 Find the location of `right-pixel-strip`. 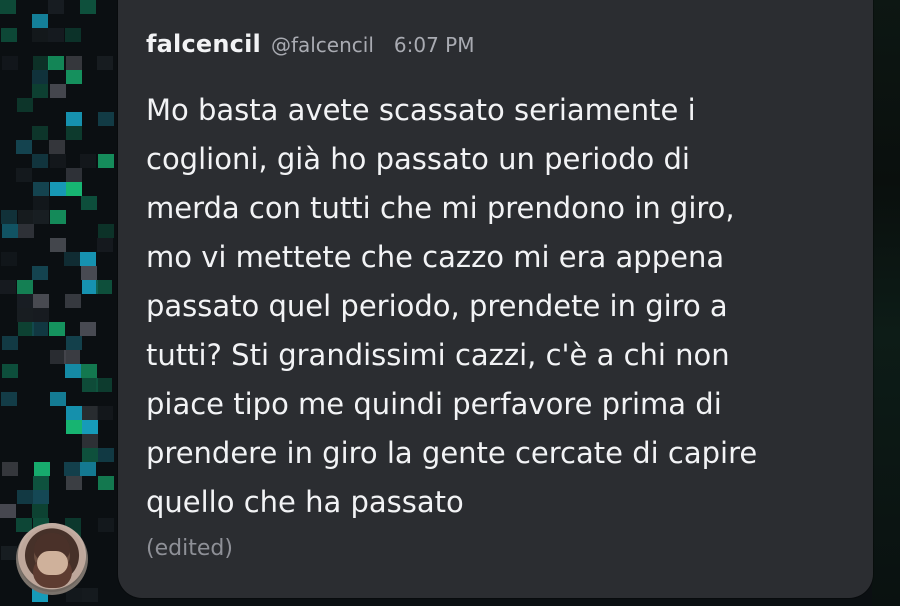

right-pixel-strip is located at coordinates (886, 303).